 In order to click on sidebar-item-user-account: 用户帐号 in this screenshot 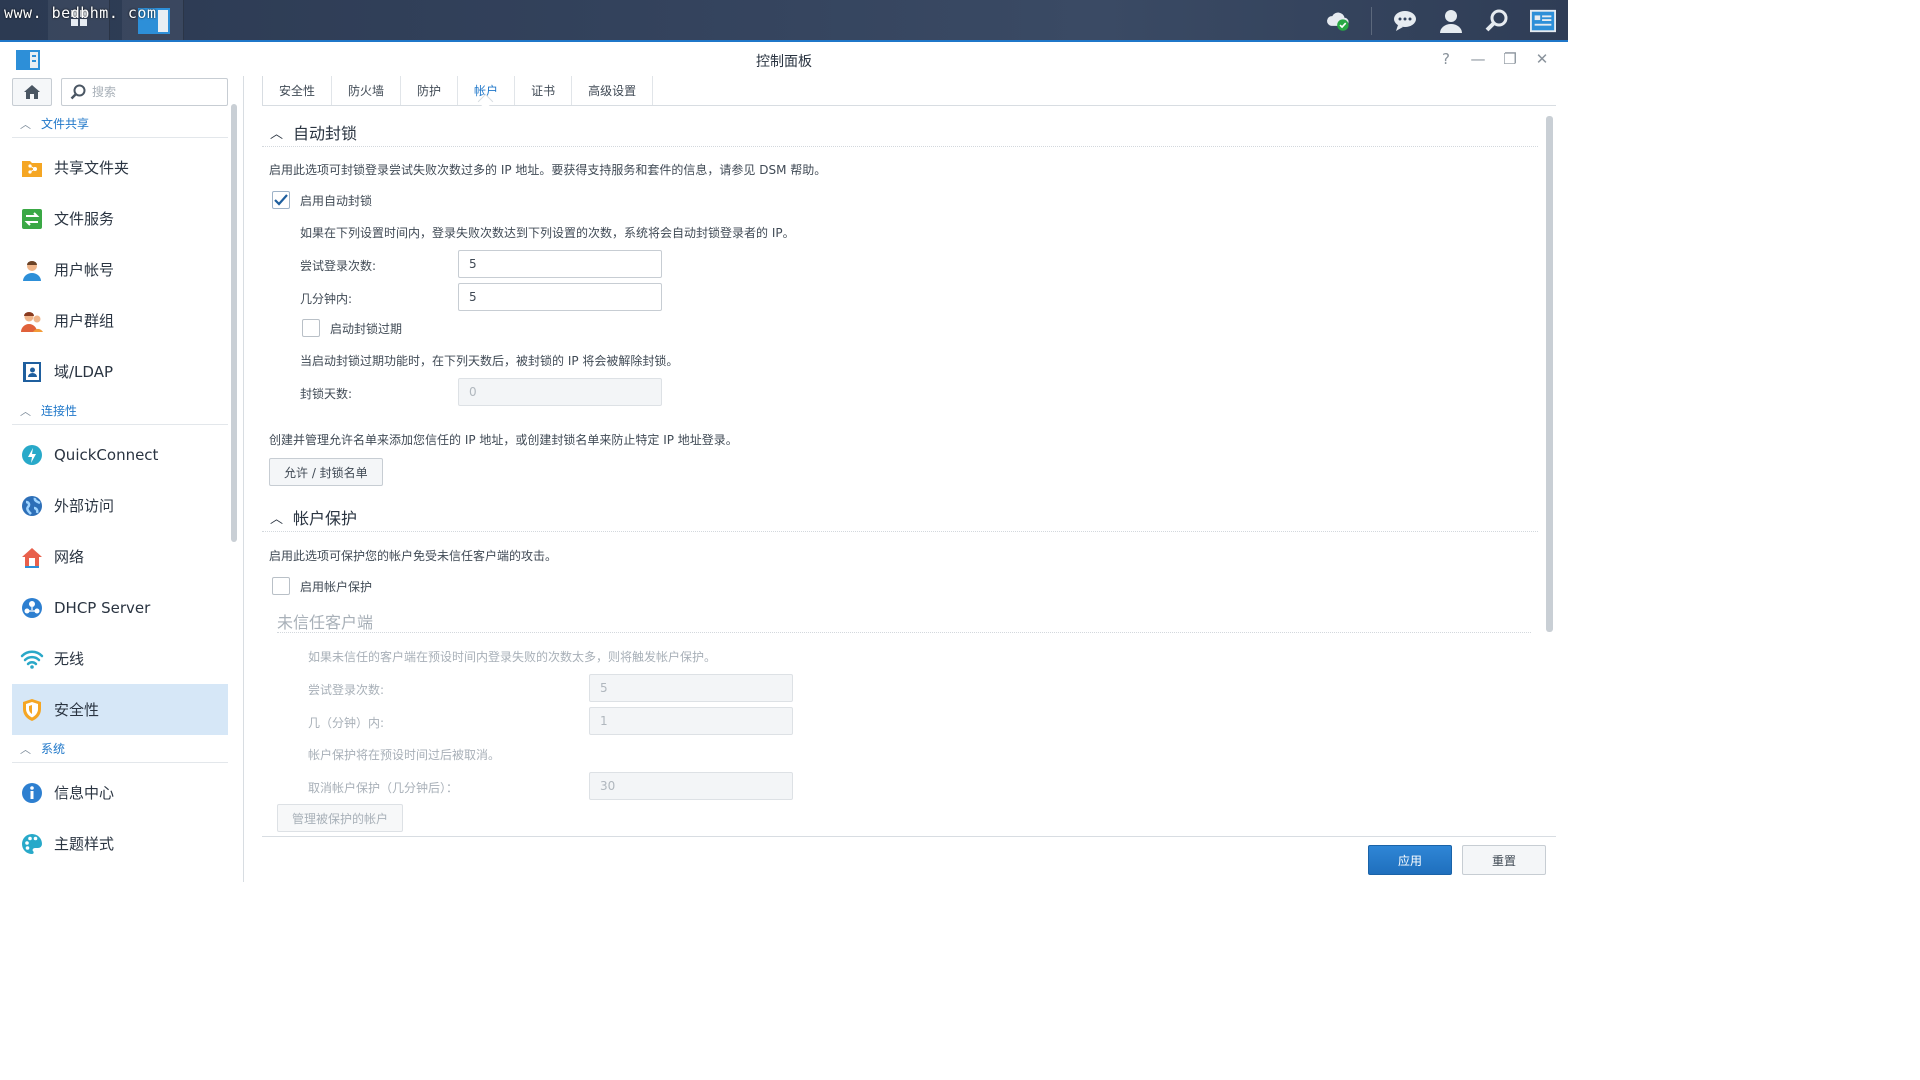, I will do `click(120, 269)`.